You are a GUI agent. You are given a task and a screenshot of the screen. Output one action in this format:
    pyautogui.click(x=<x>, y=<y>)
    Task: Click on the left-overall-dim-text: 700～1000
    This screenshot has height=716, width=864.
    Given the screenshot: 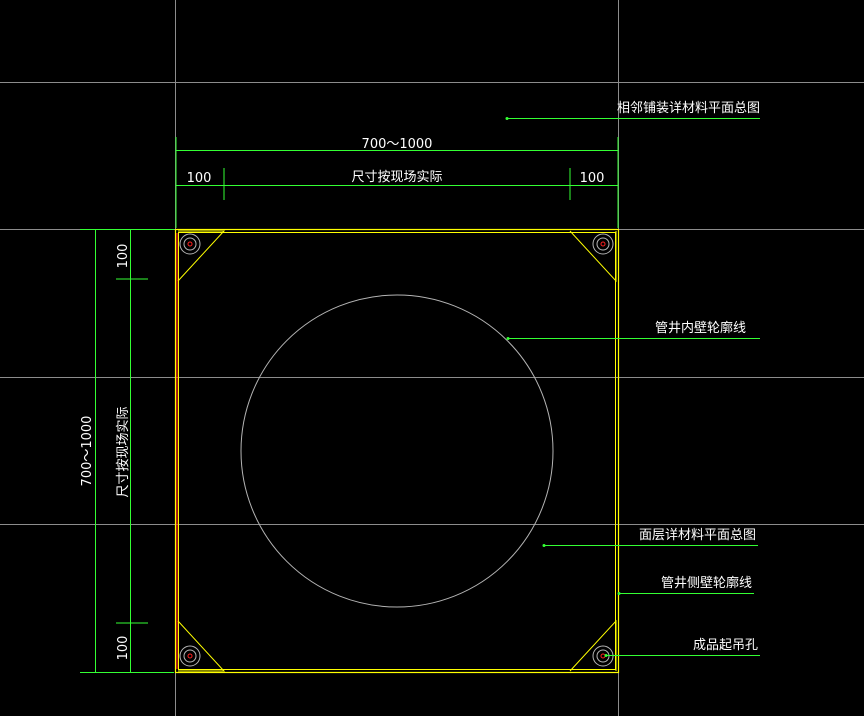 What is the action you would take?
    pyautogui.click(x=87, y=451)
    